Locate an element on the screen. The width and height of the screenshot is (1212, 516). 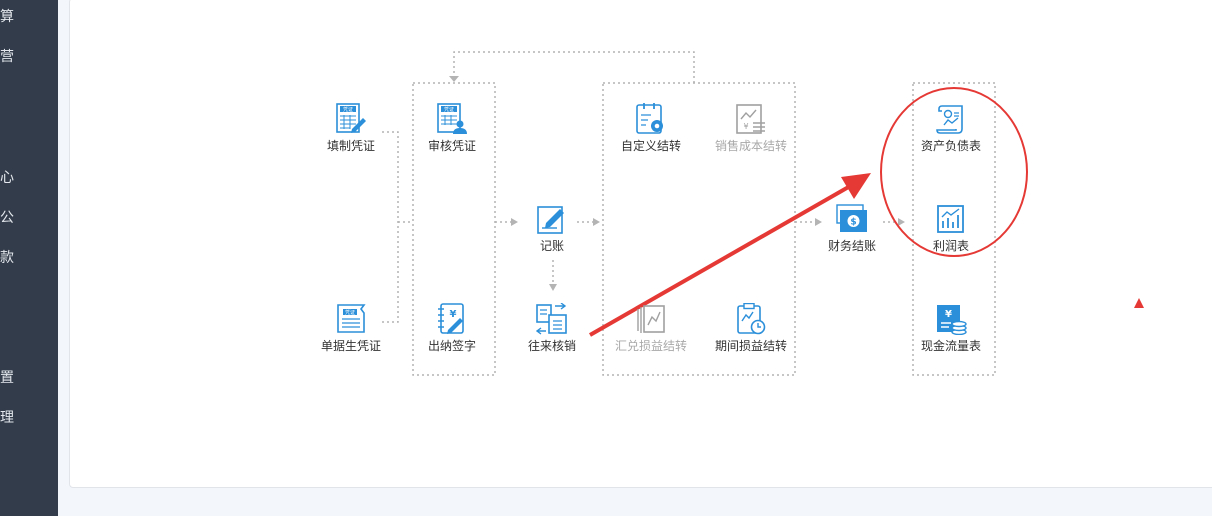
voucher-review-icon: 凭证 is located at coordinates (452, 118).